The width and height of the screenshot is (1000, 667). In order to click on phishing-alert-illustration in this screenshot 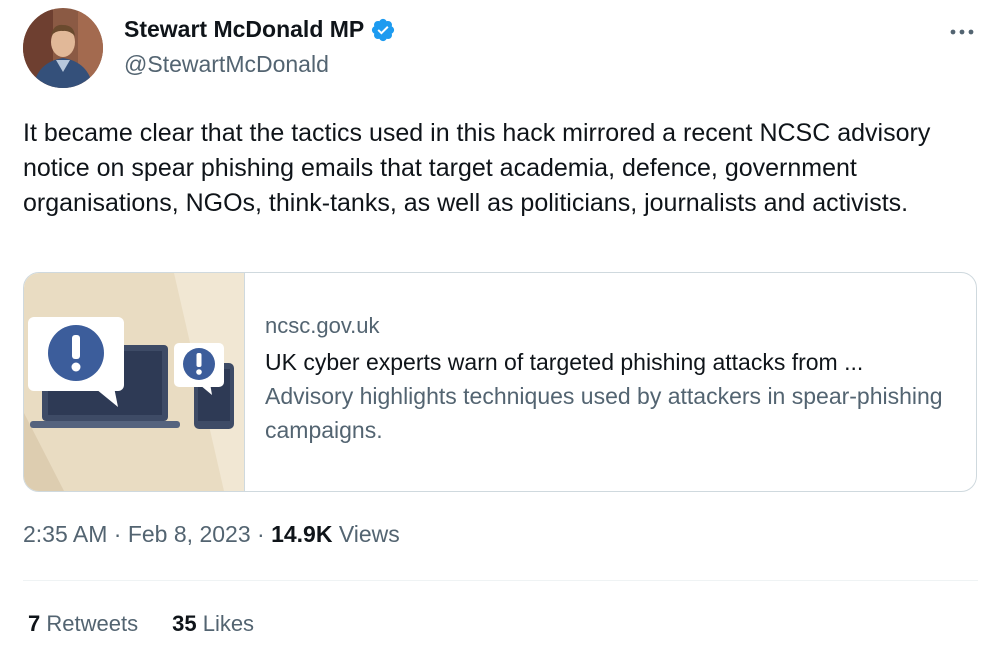, I will do `click(134, 382)`.